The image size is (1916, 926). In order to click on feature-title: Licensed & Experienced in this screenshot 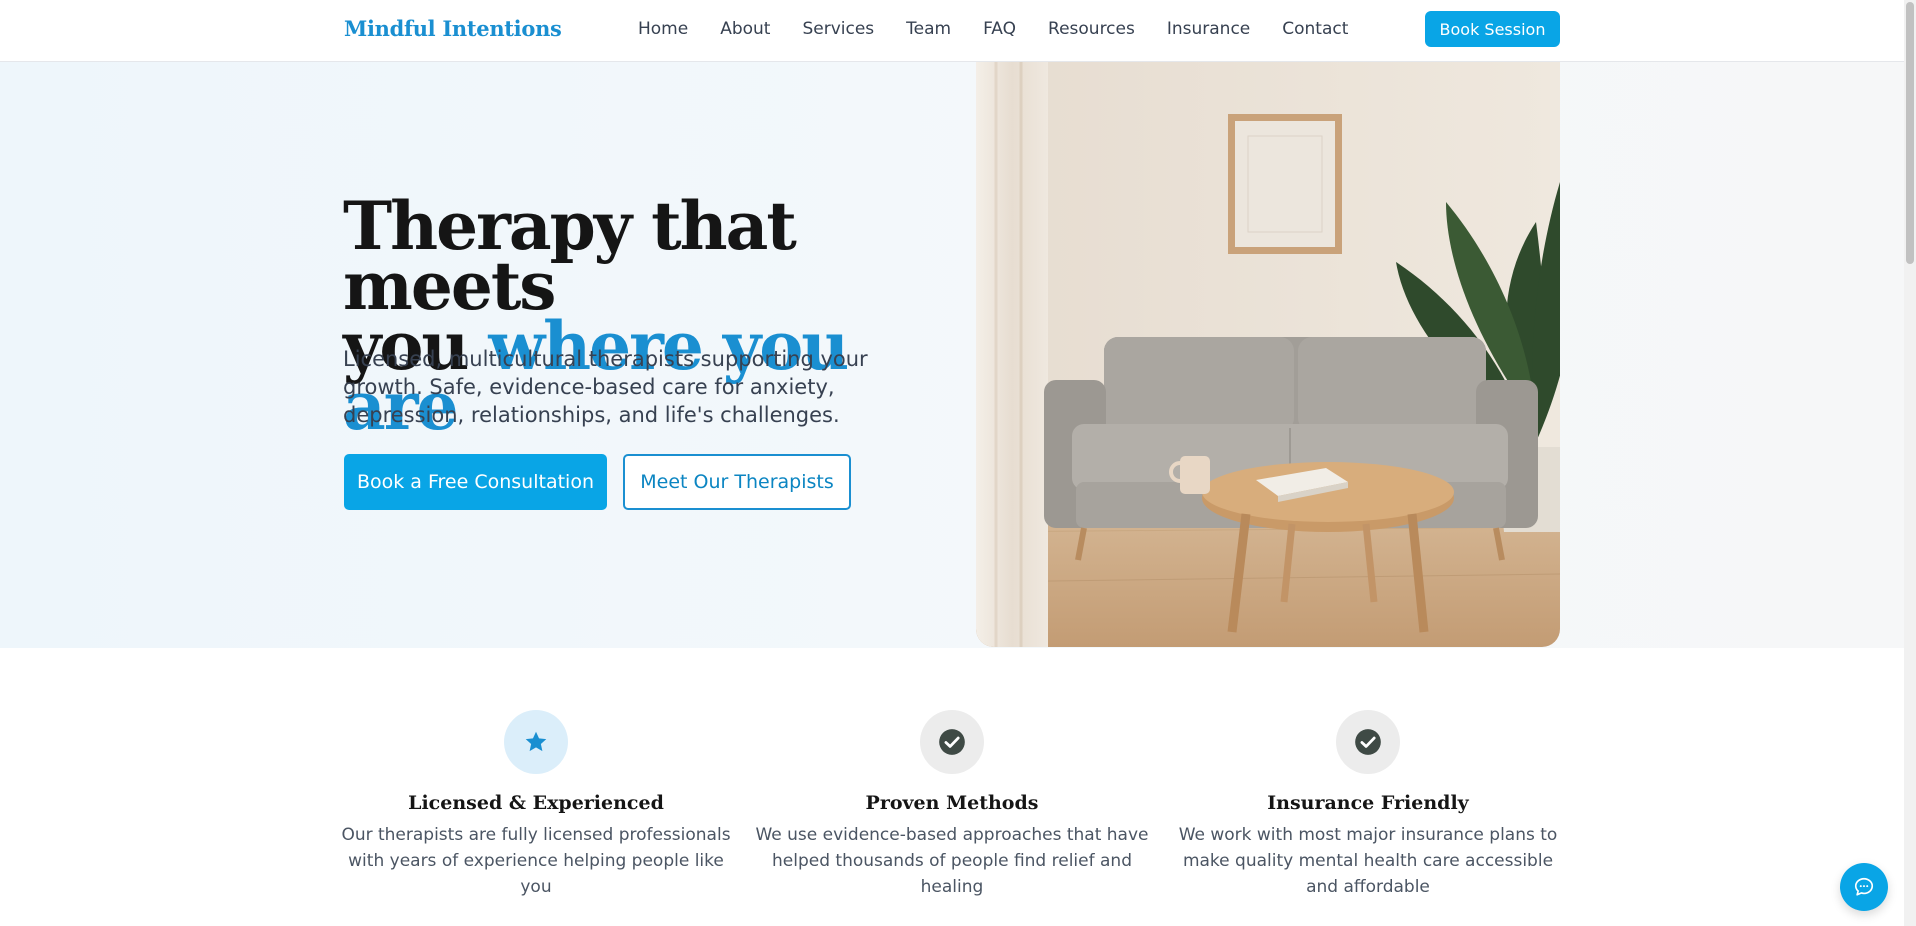, I will do `click(536, 803)`.